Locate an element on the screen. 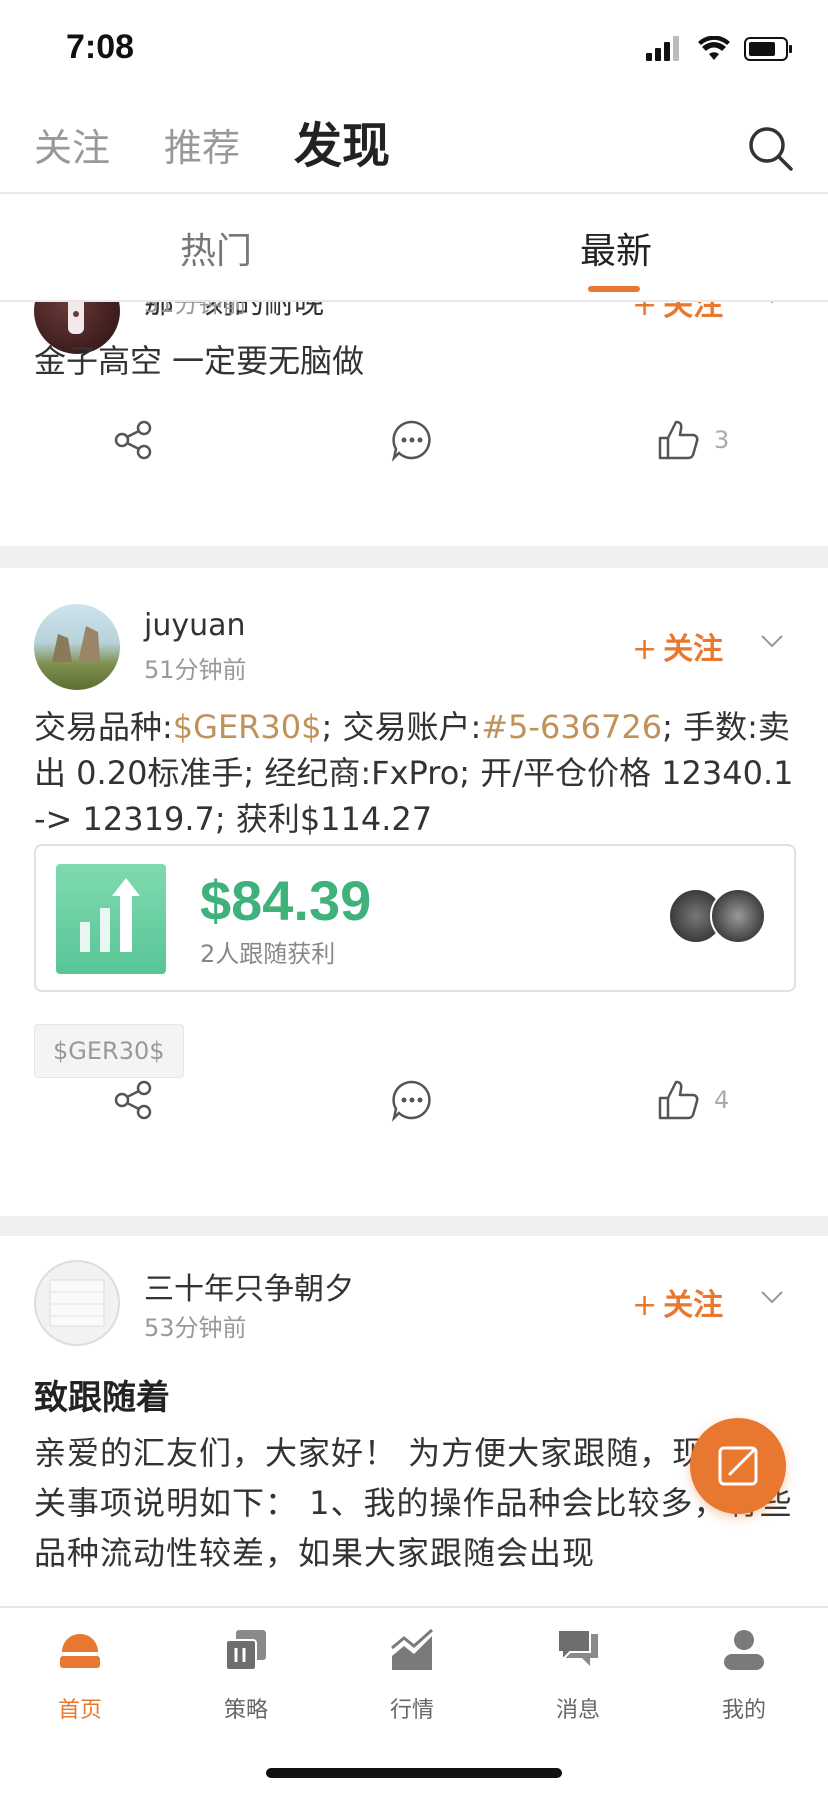 Image resolution: width=828 pixels, height=1794 pixels. post-card: 那一刻的耐晚 51分钟前 + 关注 金子高空 一定要无脑做 3 is located at coordinates (414, 423).